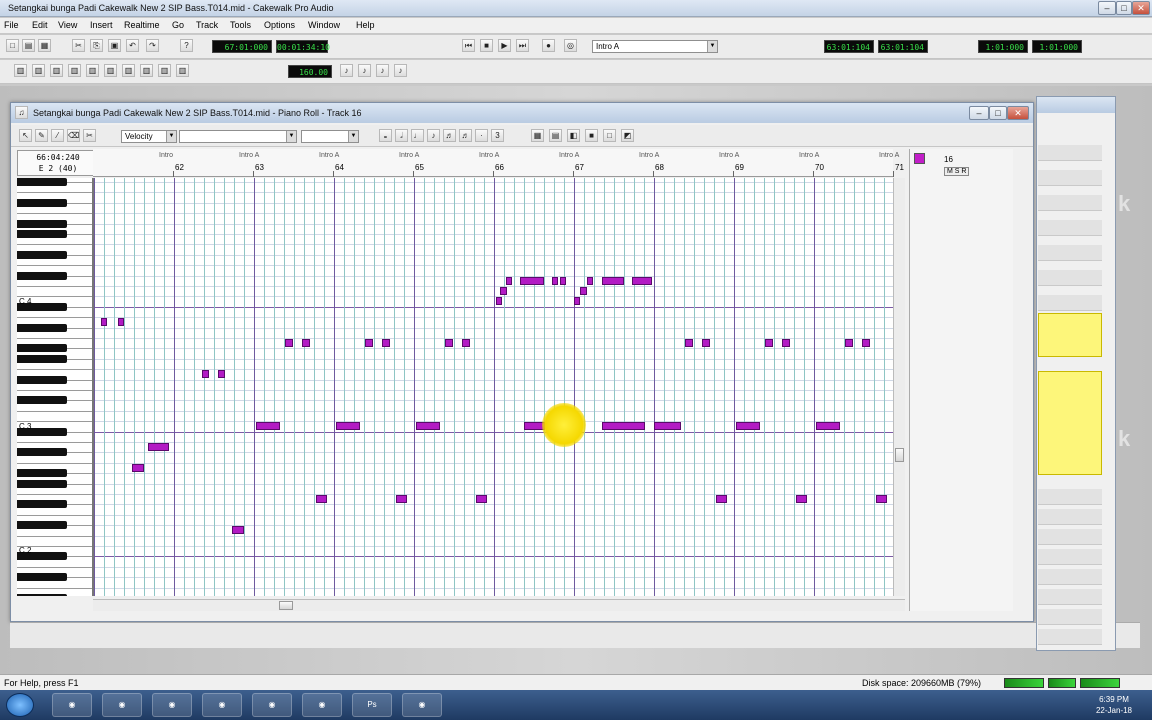  What do you see at coordinates (55, 387) in the screenshot?
I see `piano-keyboard: C 4 C 3 C 2` at bounding box center [55, 387].